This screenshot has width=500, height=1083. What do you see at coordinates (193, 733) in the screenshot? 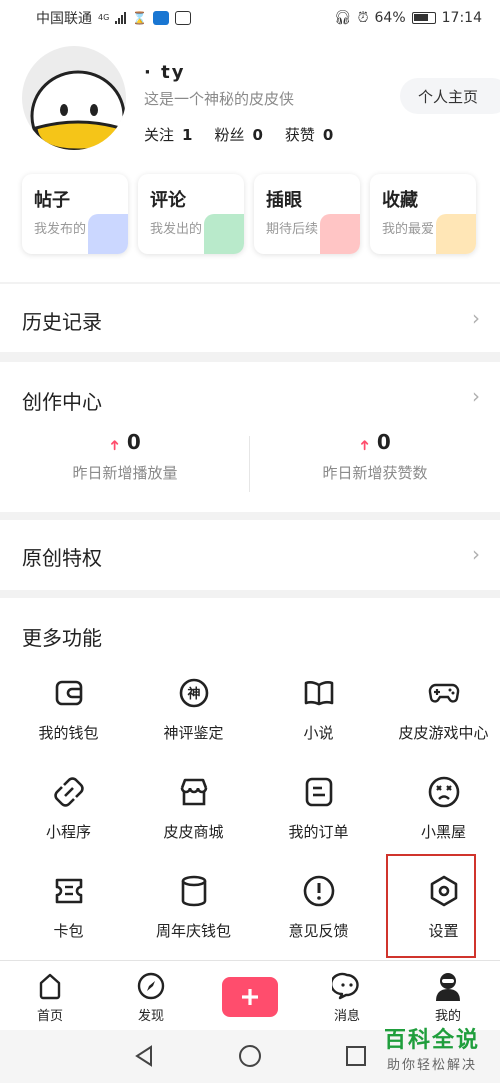
I see `item-label: 神评鉴定` at bounding box center [193, 733].